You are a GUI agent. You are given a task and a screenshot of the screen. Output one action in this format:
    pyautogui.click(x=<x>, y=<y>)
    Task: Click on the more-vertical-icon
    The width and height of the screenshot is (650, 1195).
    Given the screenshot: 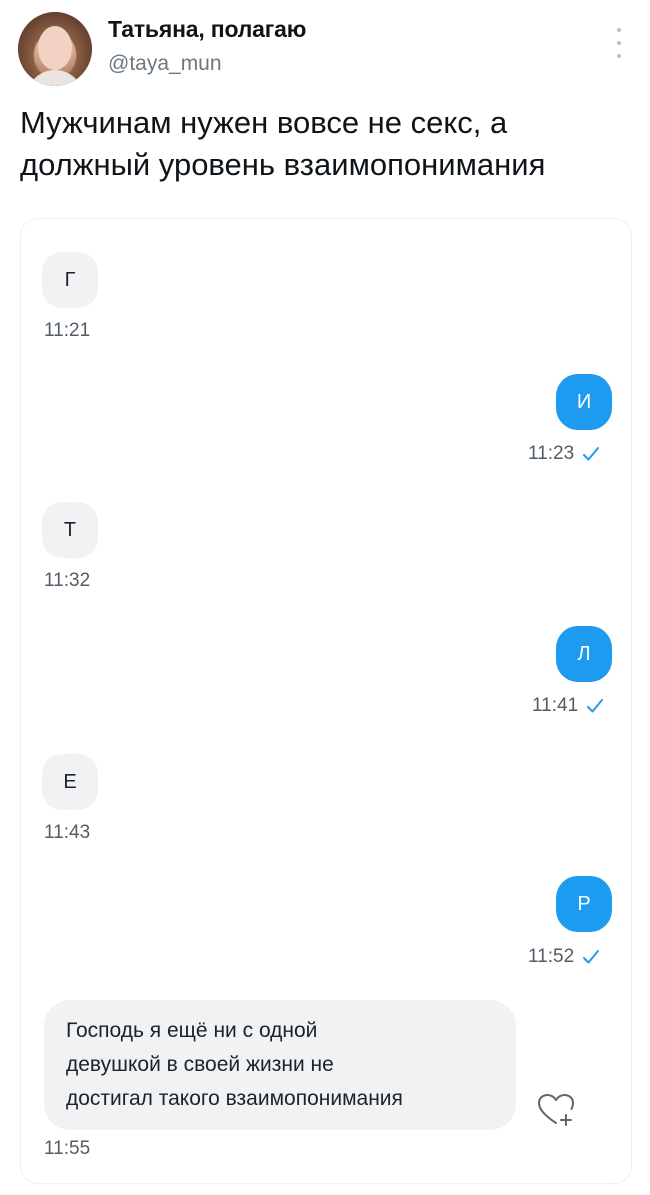 What is the action you would take?
    pyautogui.click(x=619, y=43)
    